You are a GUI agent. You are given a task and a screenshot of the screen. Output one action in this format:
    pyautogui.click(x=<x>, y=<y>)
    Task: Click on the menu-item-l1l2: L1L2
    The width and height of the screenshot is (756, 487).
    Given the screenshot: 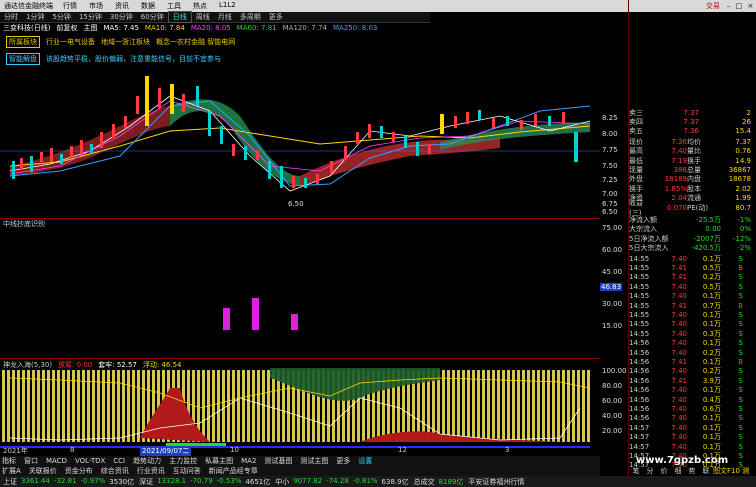 What is the action you would take?
    pyautogui.click(x=227, y=6)
    